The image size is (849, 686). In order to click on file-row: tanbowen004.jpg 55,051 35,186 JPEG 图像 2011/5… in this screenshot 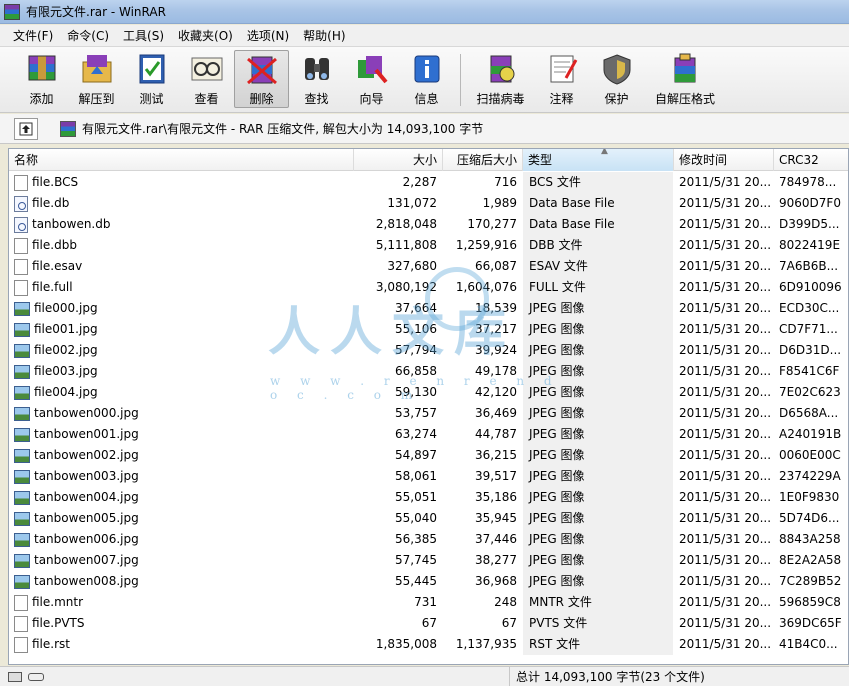, I will do `click(428, 497)`.